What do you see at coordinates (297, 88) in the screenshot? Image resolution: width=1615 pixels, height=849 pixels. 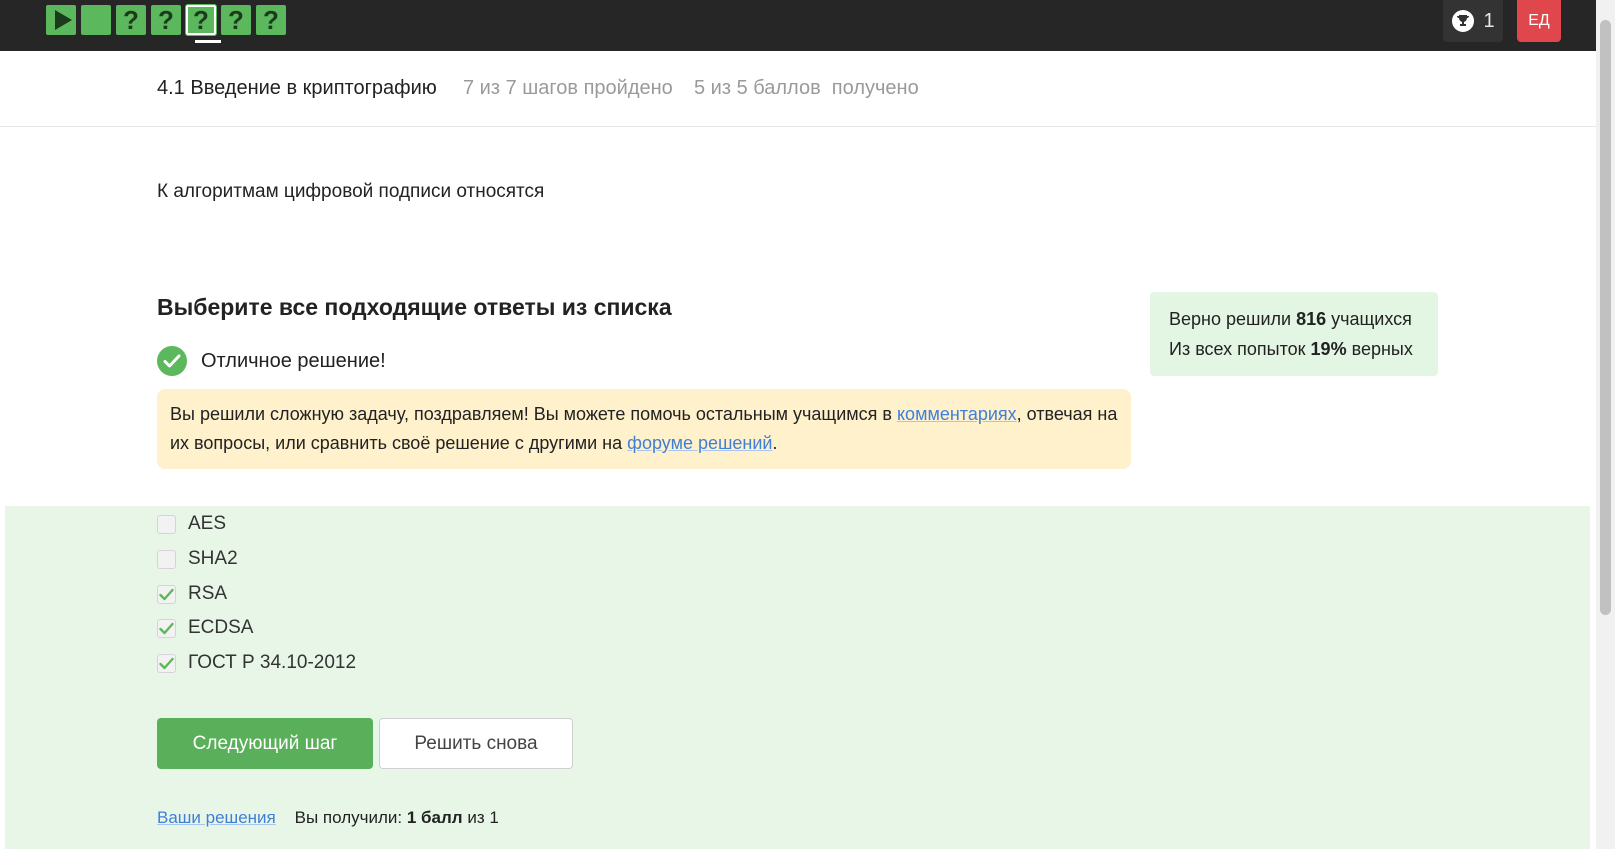 I see `lesson-title: 4.1 Введение в криптографию` at bounding box center [297, 88].